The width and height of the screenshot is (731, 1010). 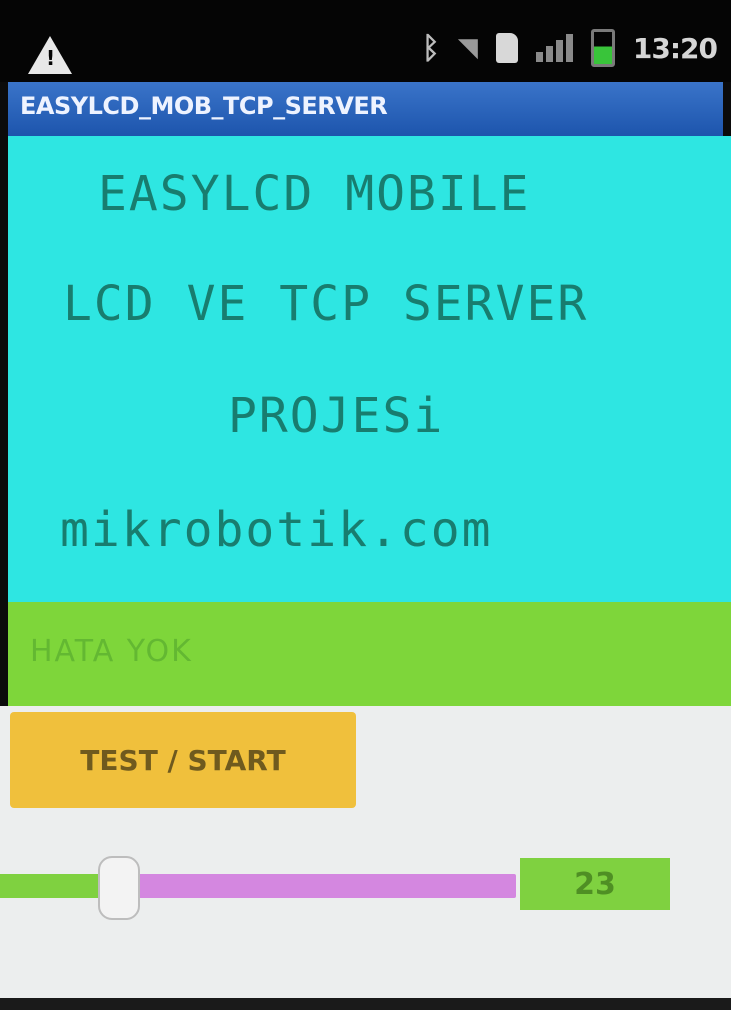 I want to click on bluetooth-icon: ᛒ, so click(x=430, y=48).